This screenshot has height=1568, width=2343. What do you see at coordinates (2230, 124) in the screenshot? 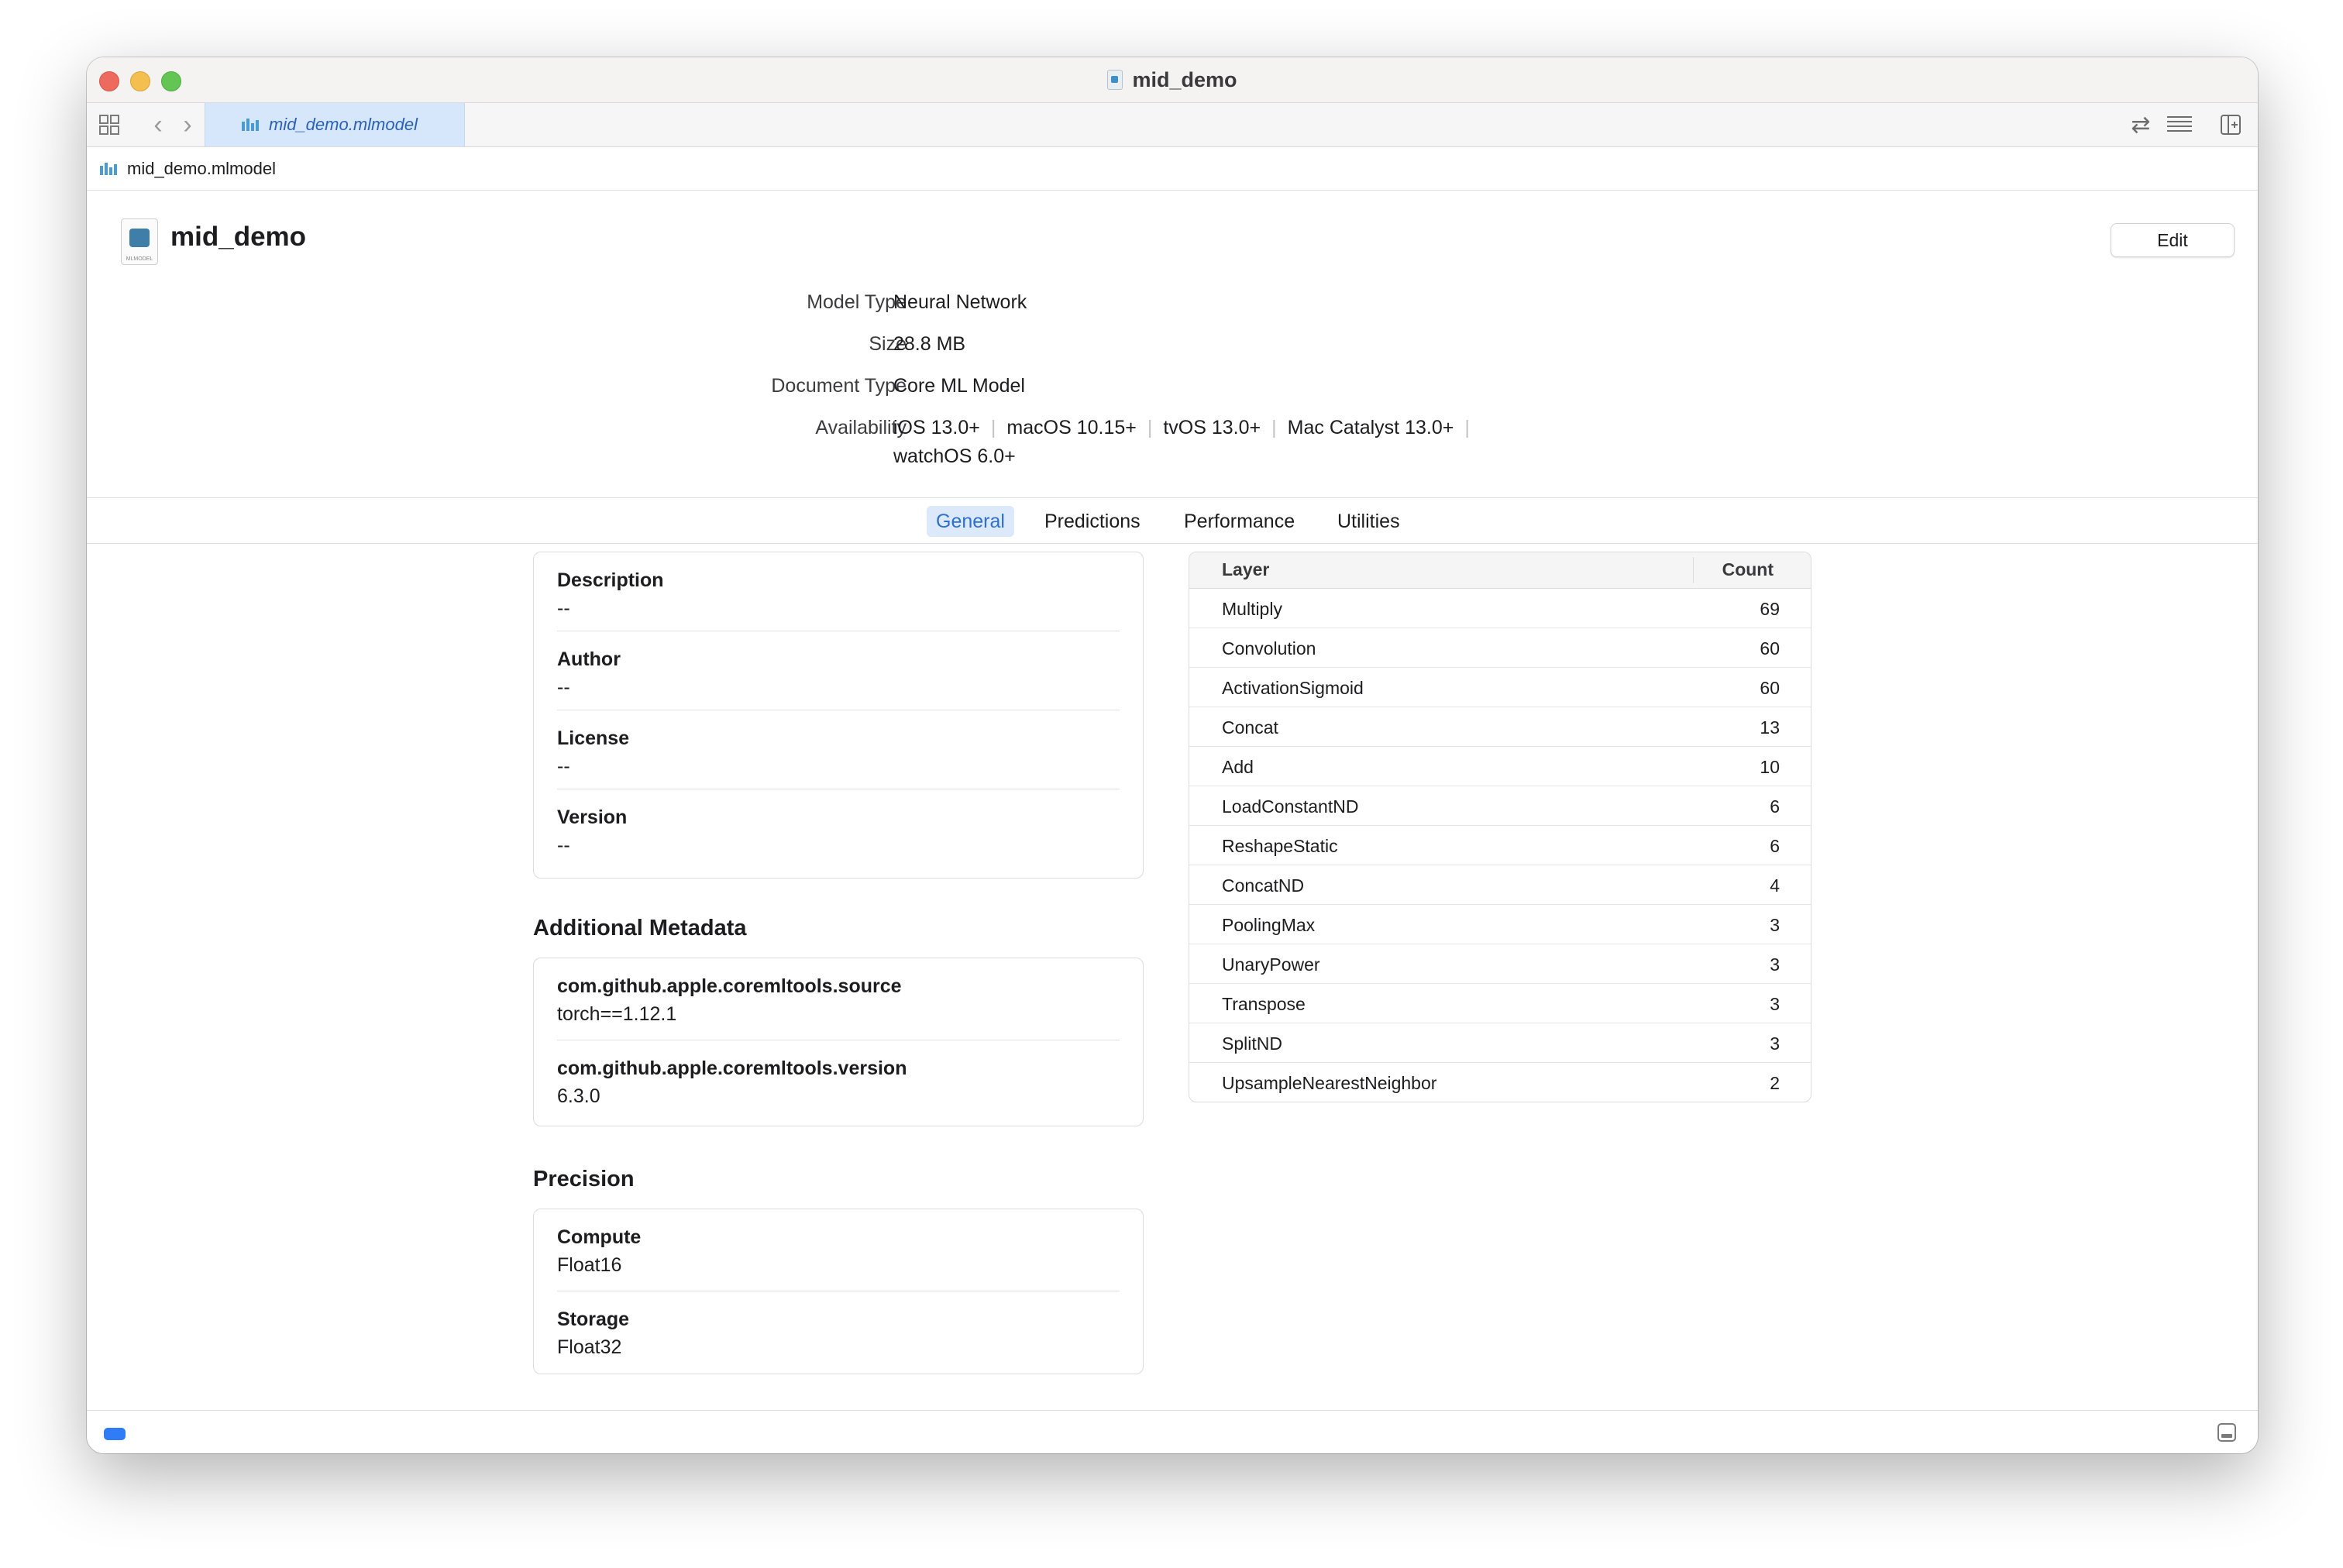
I see `inspector-panel-icon` at bounding box center [2230, 124].